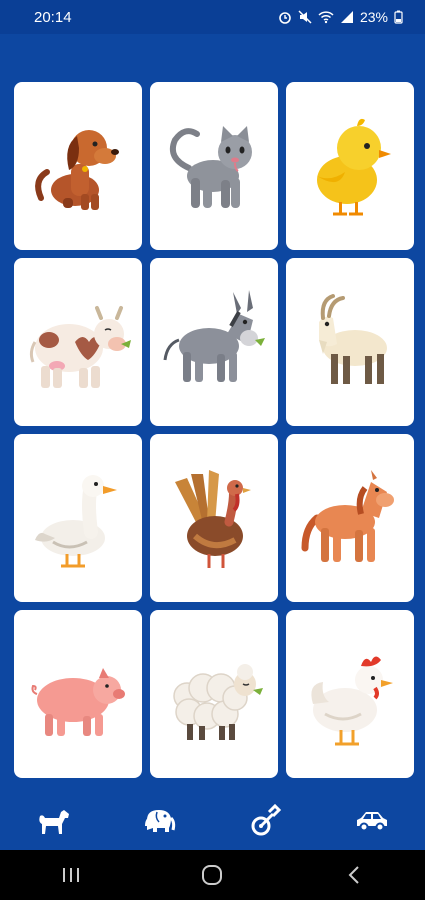  I want to click on battery-icon, so click(398, 17).